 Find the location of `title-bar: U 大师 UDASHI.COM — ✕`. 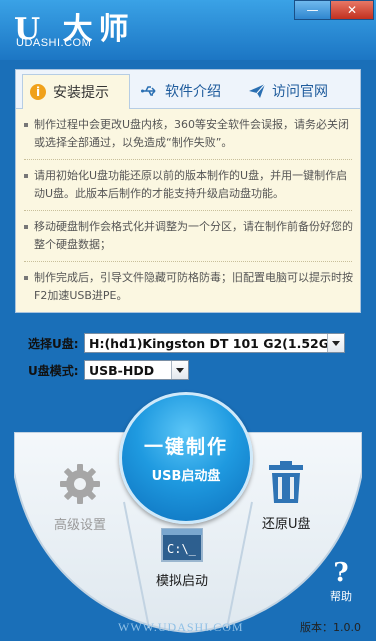

title-bar: U 大师 UDASHI.COM — ✕ is located at coordinates (188, 30).